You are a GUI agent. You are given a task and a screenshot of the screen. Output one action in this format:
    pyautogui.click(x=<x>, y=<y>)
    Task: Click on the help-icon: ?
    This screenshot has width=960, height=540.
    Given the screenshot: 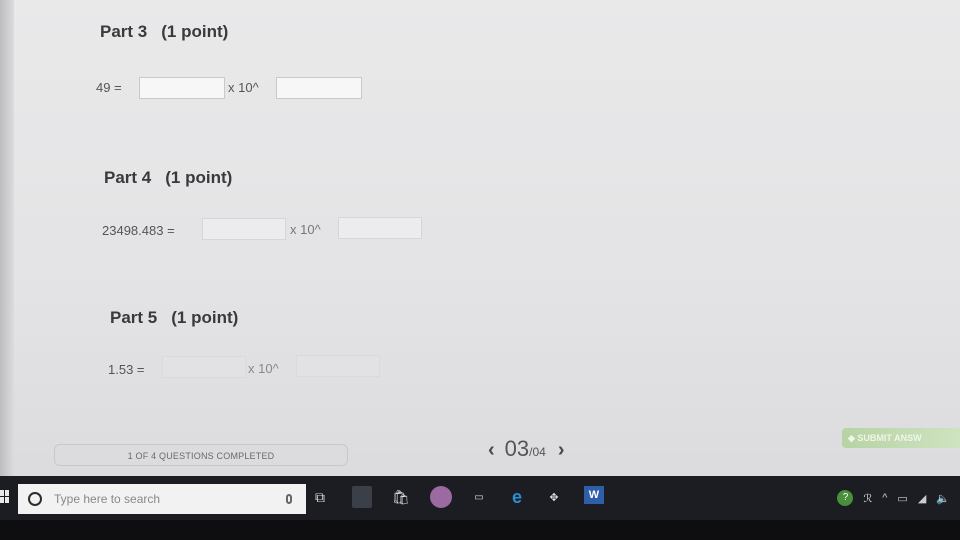 What is the action you would take?
    pyautogui.click(x=845, y=498)
    